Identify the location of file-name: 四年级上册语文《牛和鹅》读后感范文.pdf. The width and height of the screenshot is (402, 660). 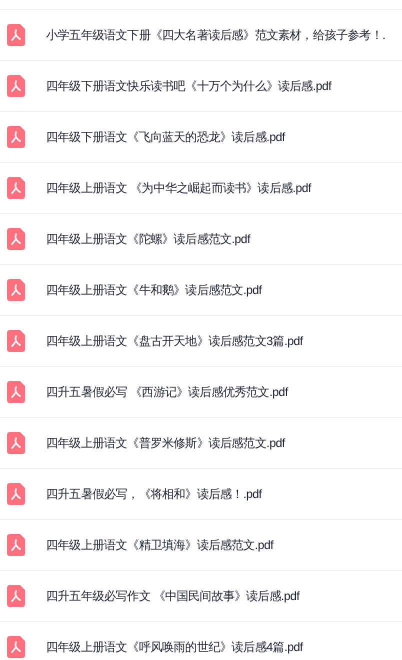
(154, 290).